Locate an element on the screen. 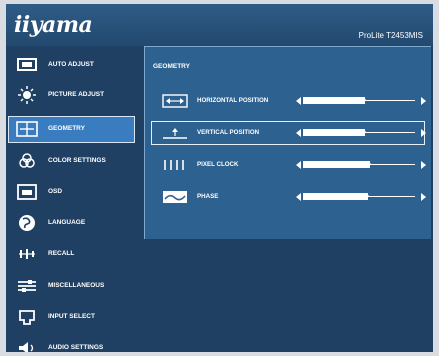  sidebar-item-miscellaneous: MISCELLANEOUS is located at coordinates (72, 286).